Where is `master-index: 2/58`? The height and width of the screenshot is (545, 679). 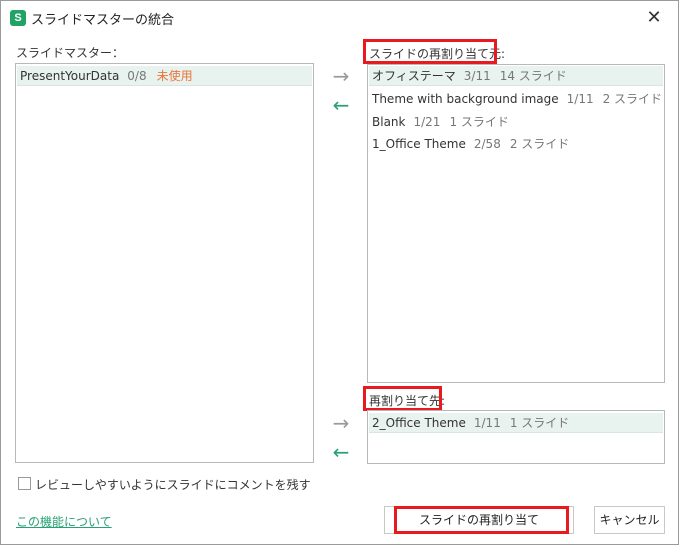 master-index: 2/58 is located at coordinates (487, 144).